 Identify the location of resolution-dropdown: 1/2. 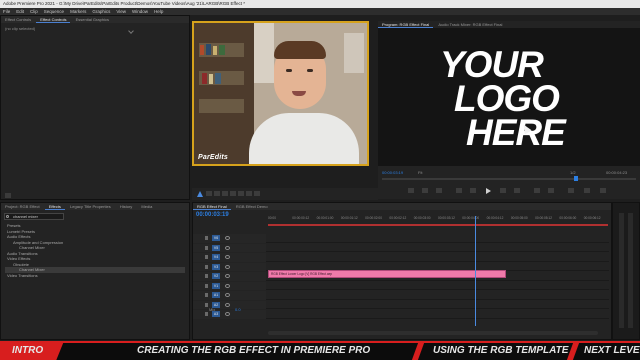
(573, 172).